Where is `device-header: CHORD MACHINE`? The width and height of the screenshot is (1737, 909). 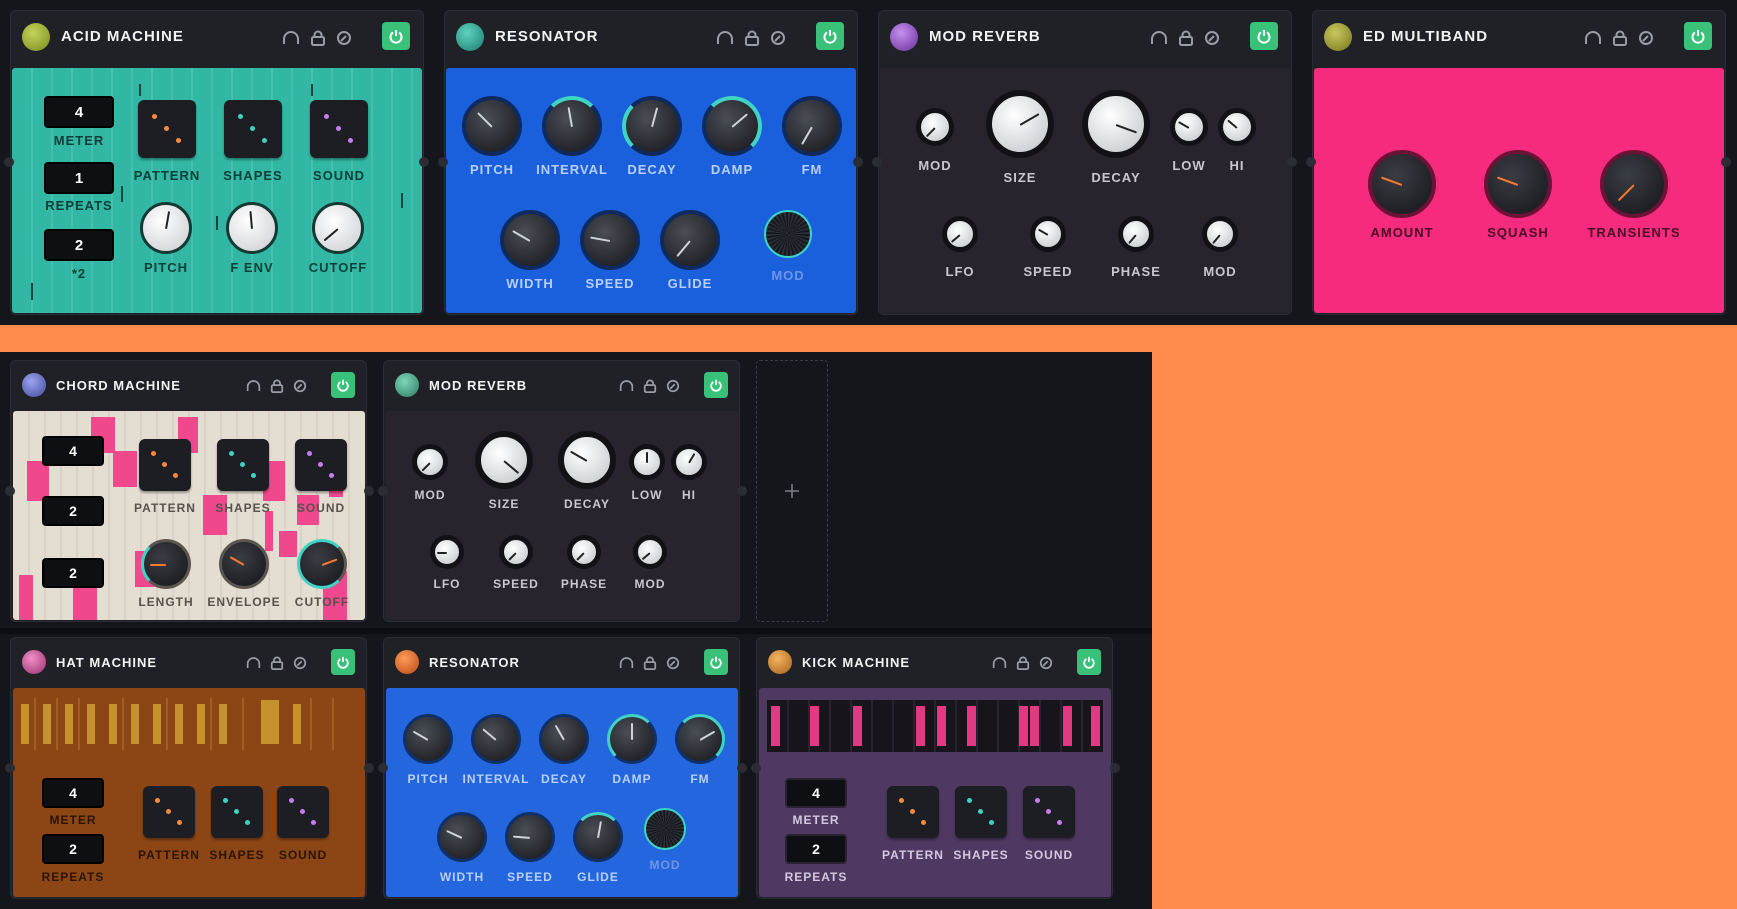
device-header: CHORD MACHINE is located at coordinates (188, 385).